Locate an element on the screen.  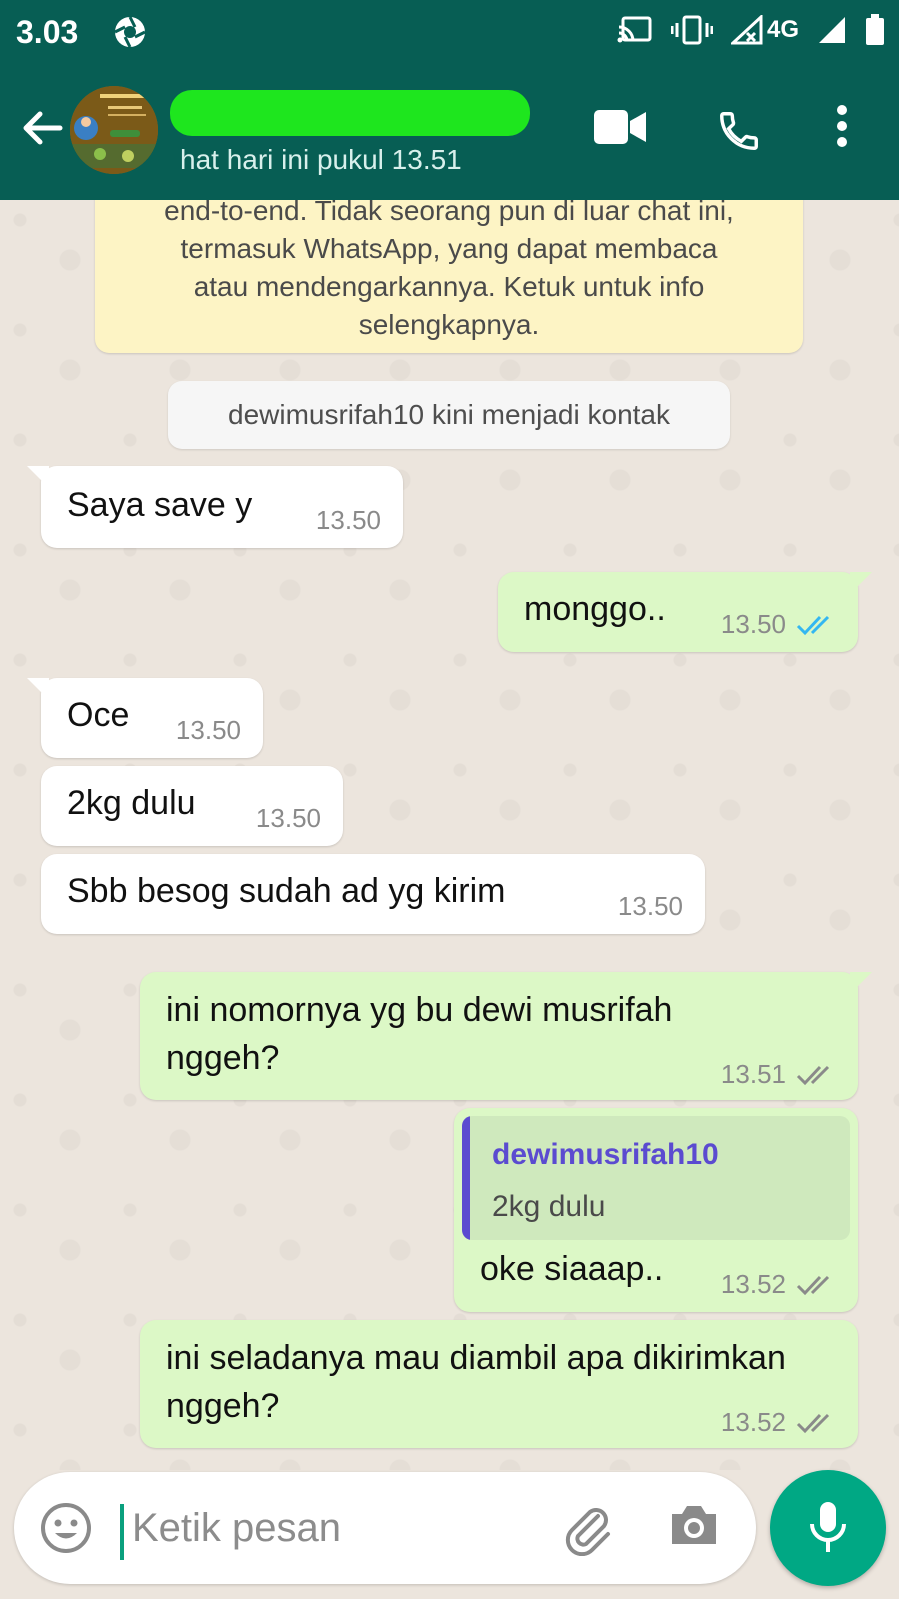
voice-call-icon is located at coordinates (739, 131).